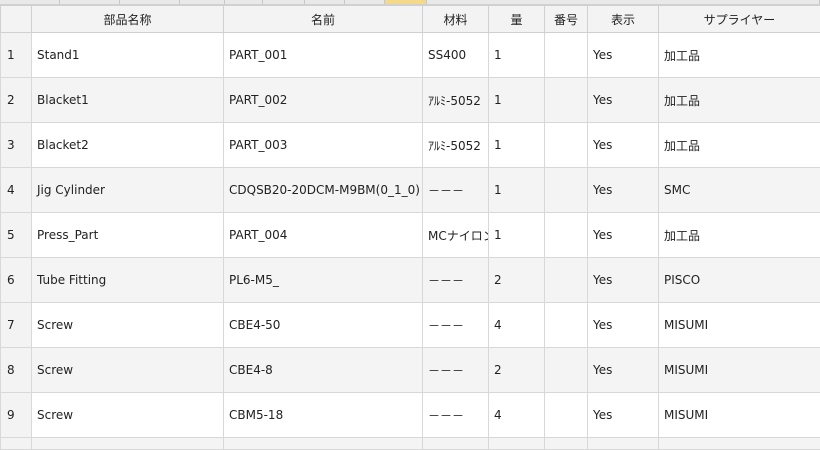 This screenshot has height=450, width=820. I want to click on cell-name: CBM5-18, so click(323, 415).